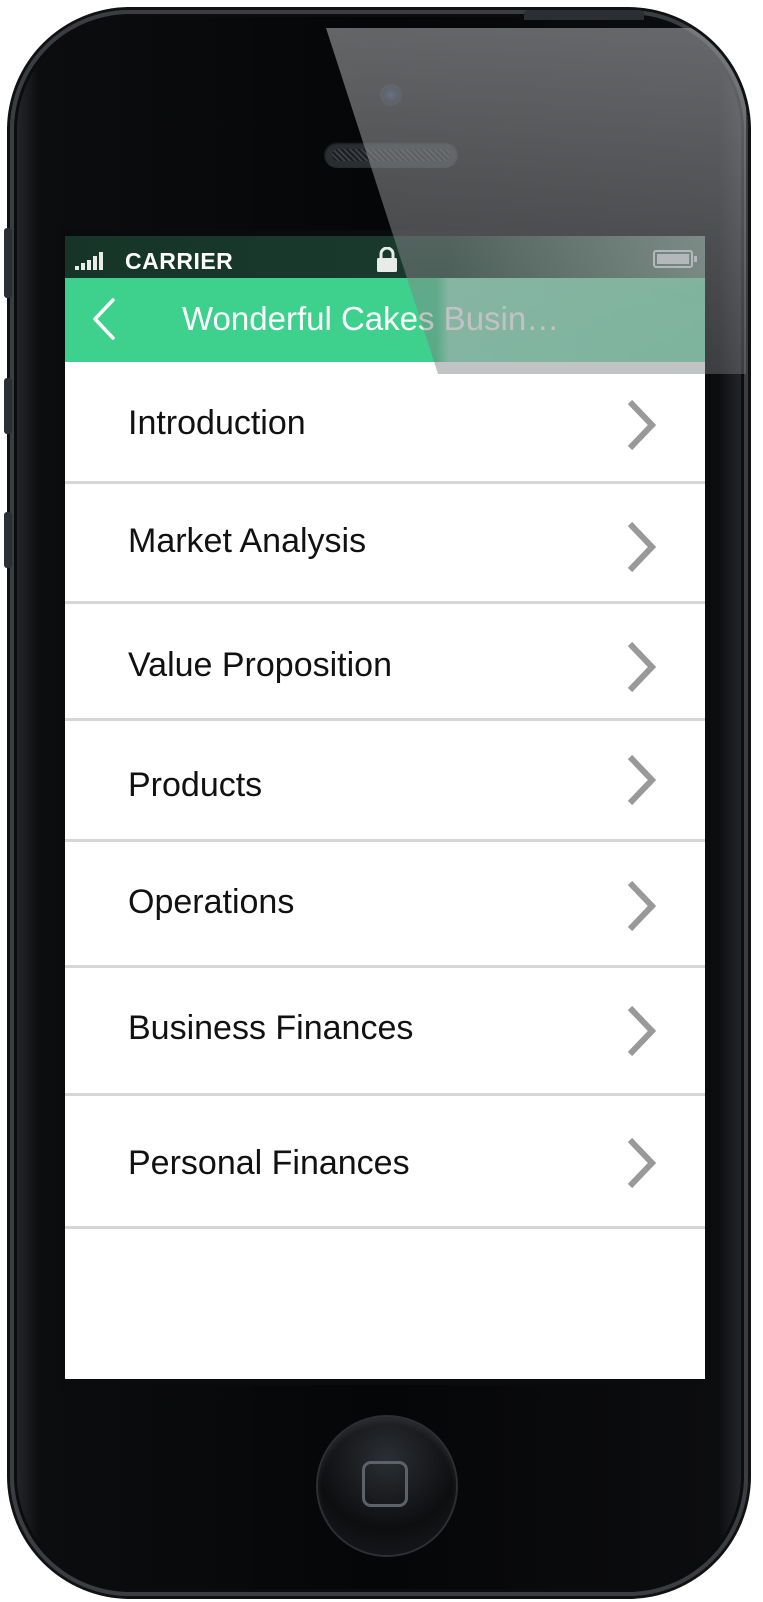  I want to click on menu-item-business-finances: Business Finances, so click(385, 1032).